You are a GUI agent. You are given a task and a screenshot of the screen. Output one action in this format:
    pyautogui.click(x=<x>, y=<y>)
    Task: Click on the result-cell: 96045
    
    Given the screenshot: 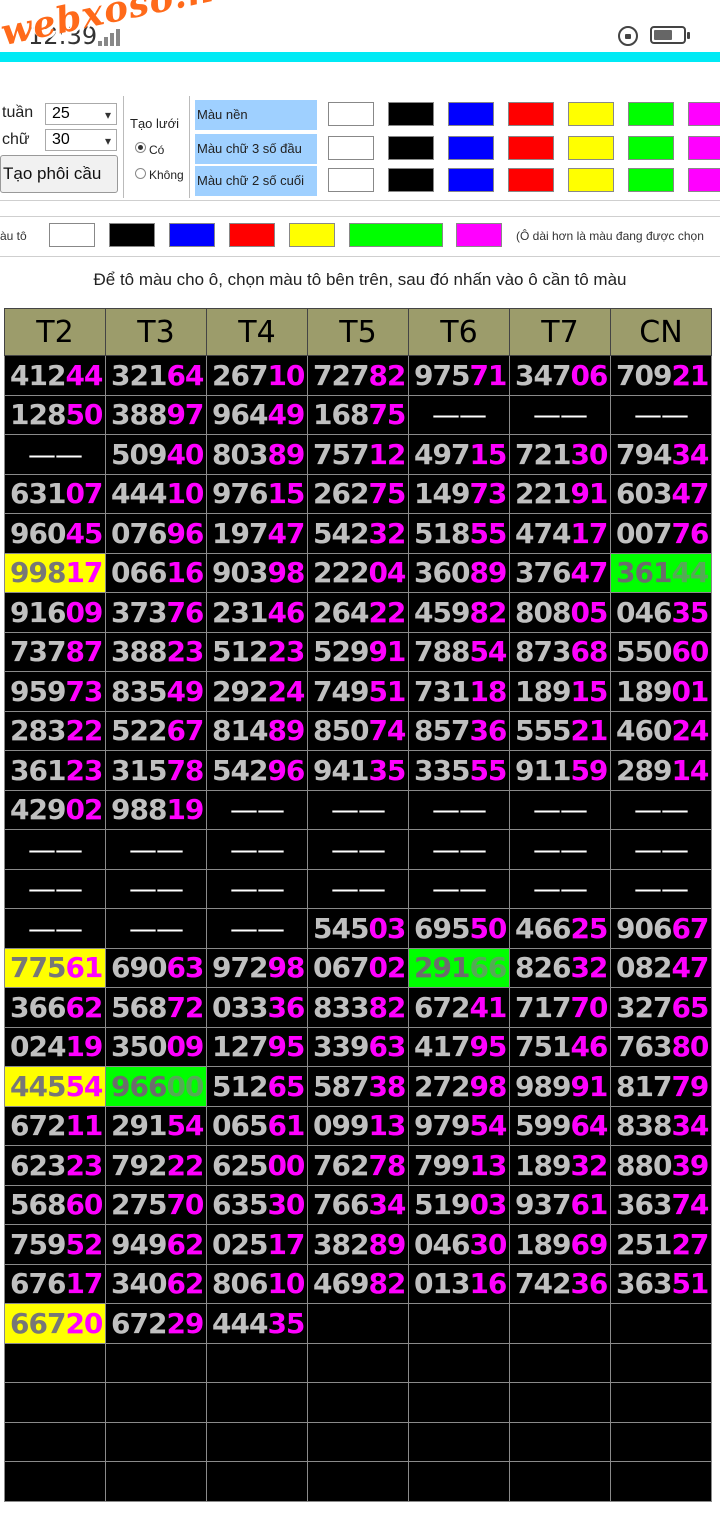 What is the action you would take?
    pyautogui.click(x=55, y=533)
    